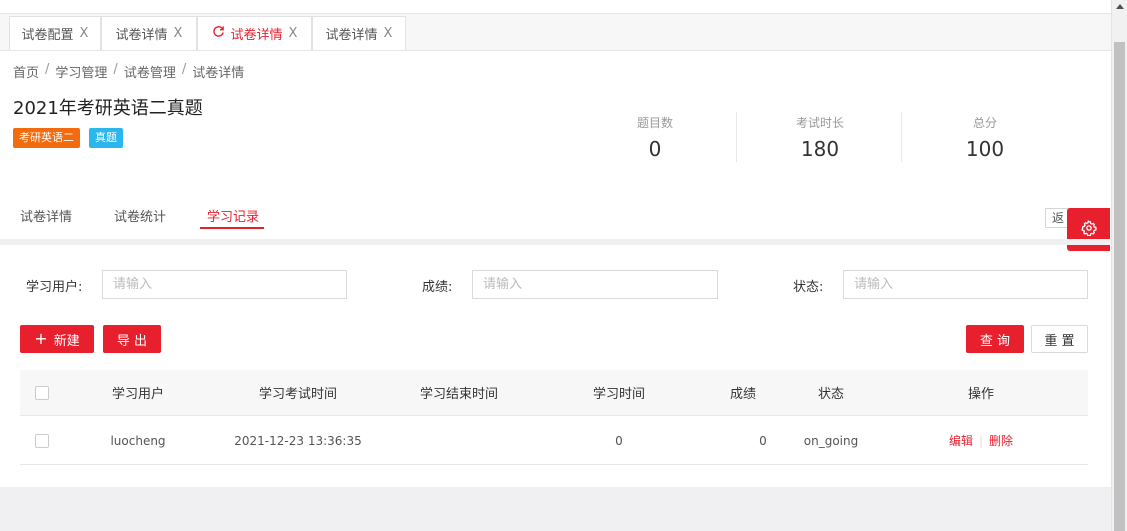  Describe the element at coordinates (654, 123) in the screenshot. I see `stat-label: 题目数` at that location.